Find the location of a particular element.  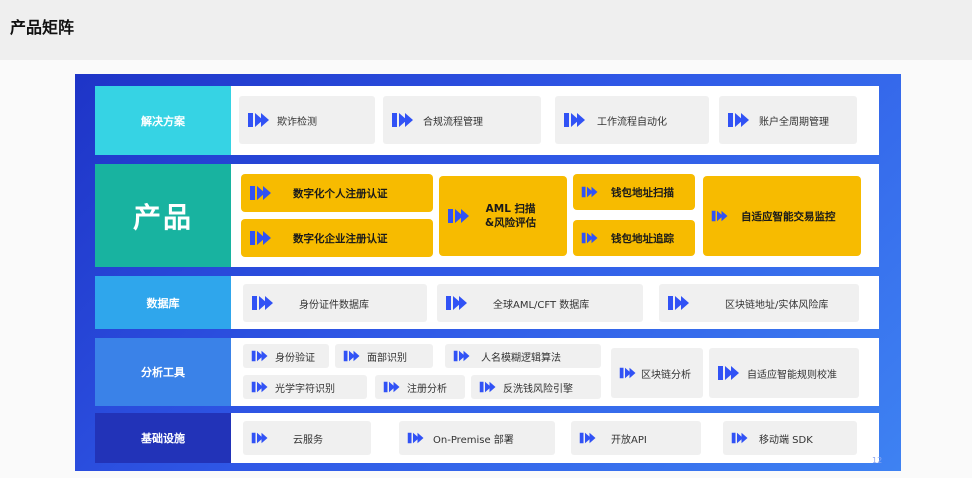

chip-solution: 工作流程自动化 is located at coordinates (632, 120).